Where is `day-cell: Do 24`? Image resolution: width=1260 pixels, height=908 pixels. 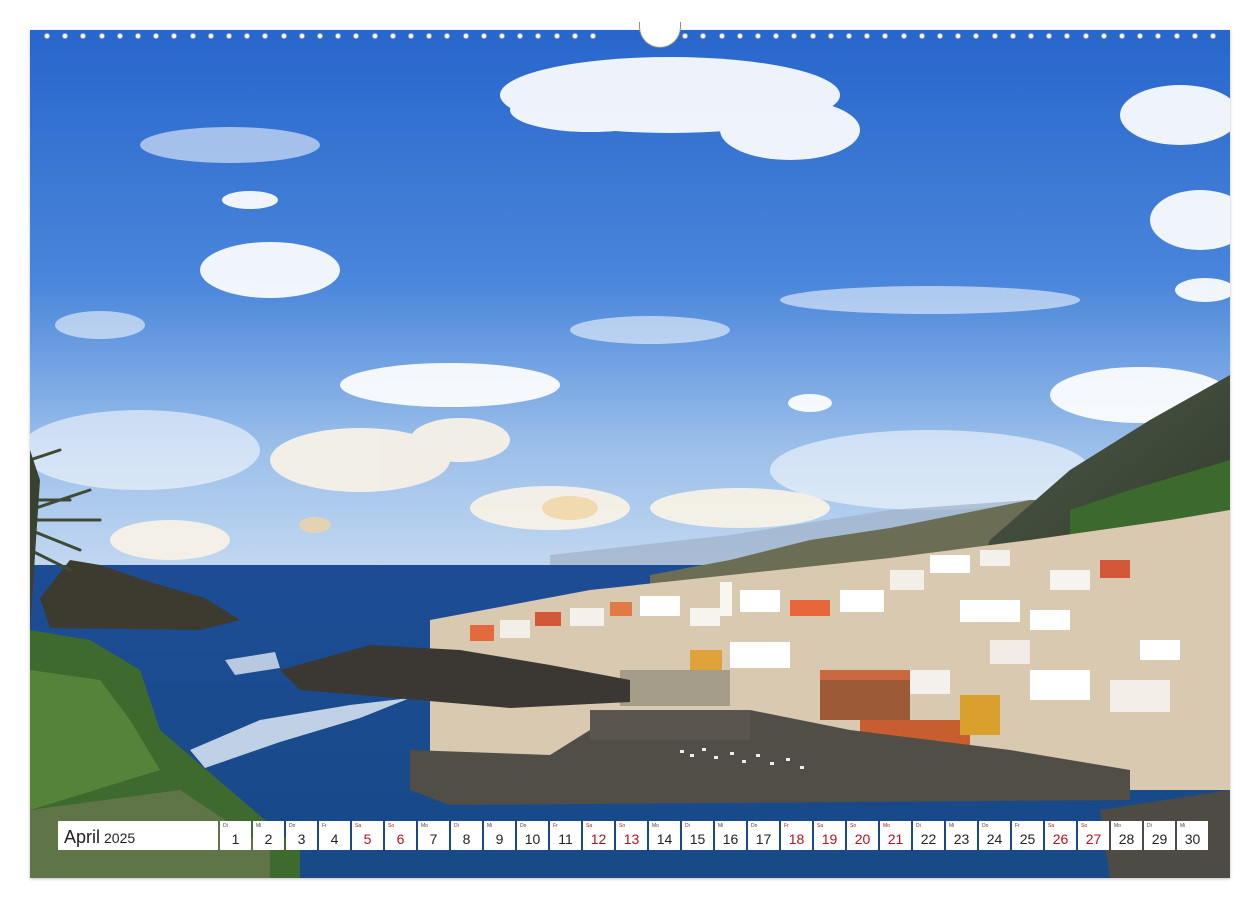 day-cell: Do 24 is located at coordinates (994, 835).